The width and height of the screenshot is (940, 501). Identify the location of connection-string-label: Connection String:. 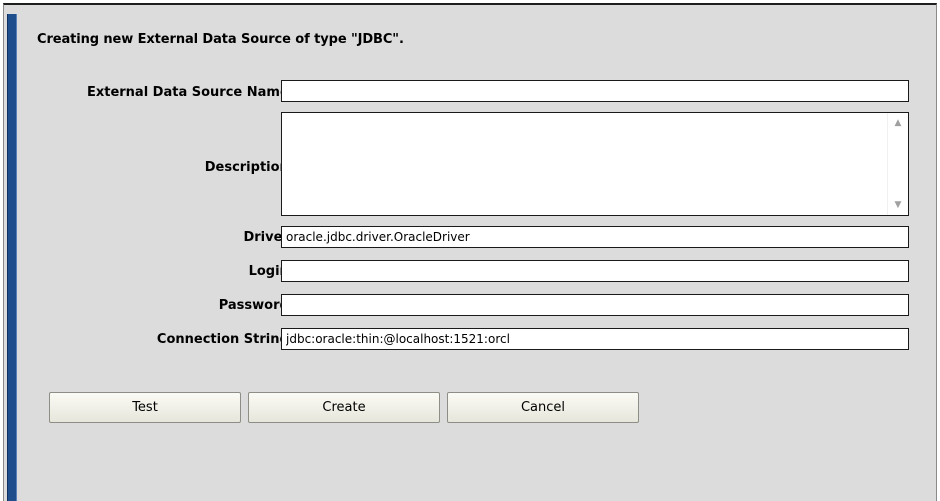
(225, 339).